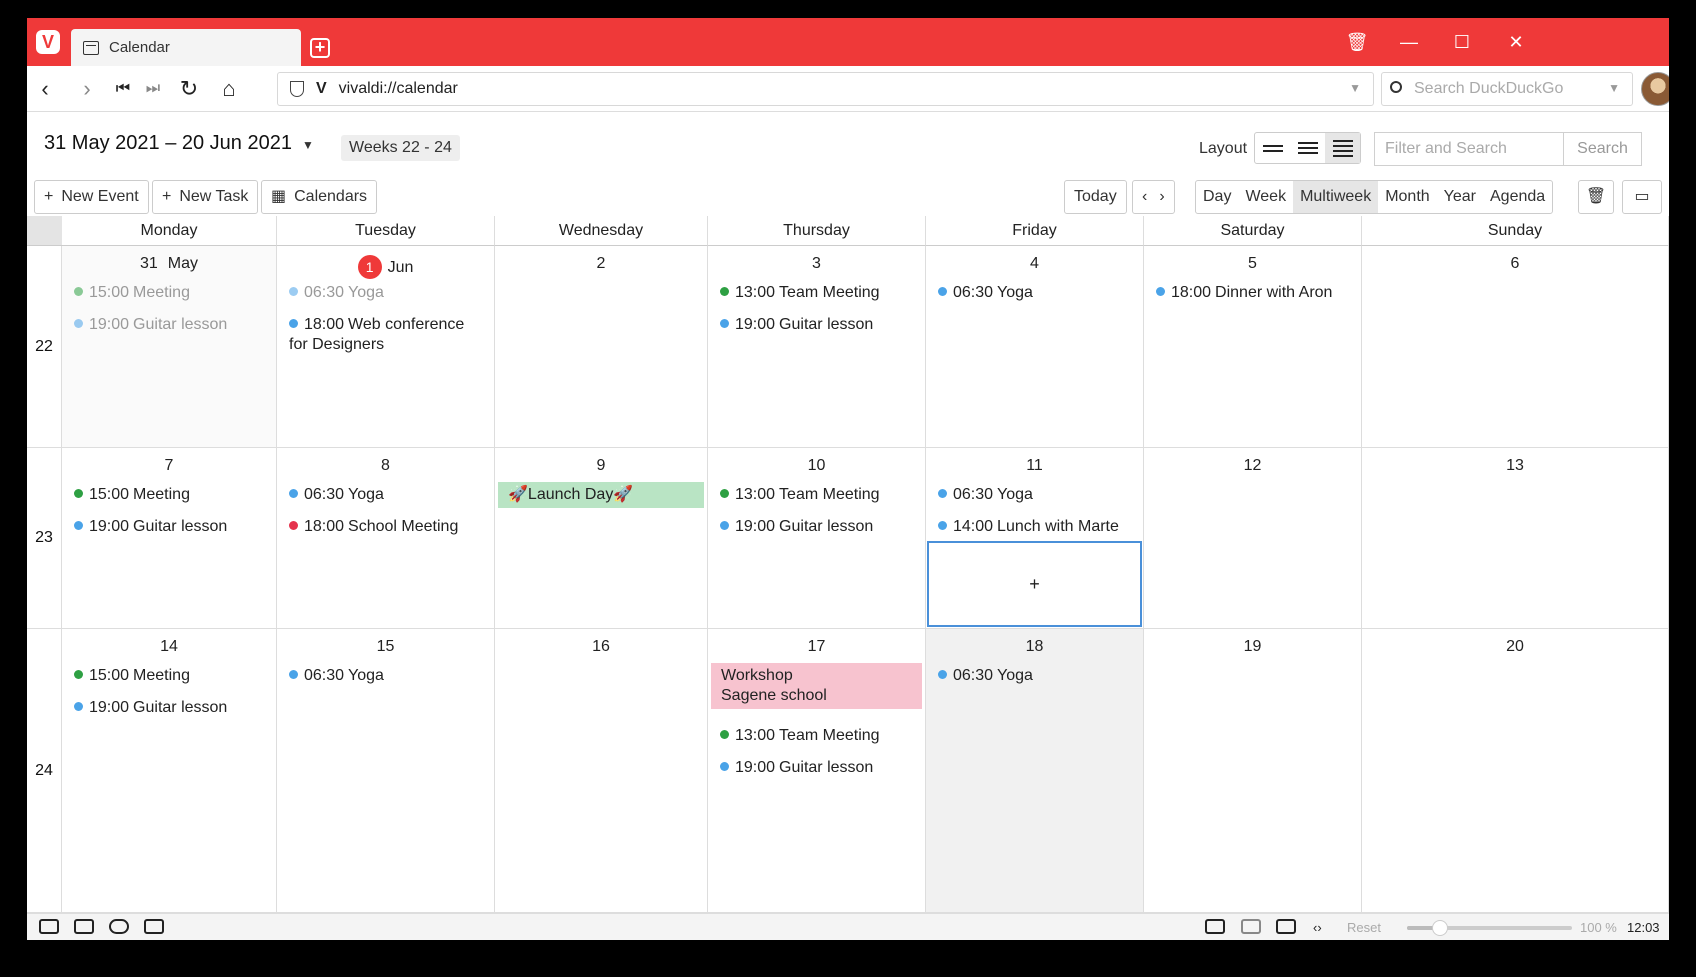  I want to click on search-engine-field: Search DuckDuckGo ▼, so click(1507, 89).